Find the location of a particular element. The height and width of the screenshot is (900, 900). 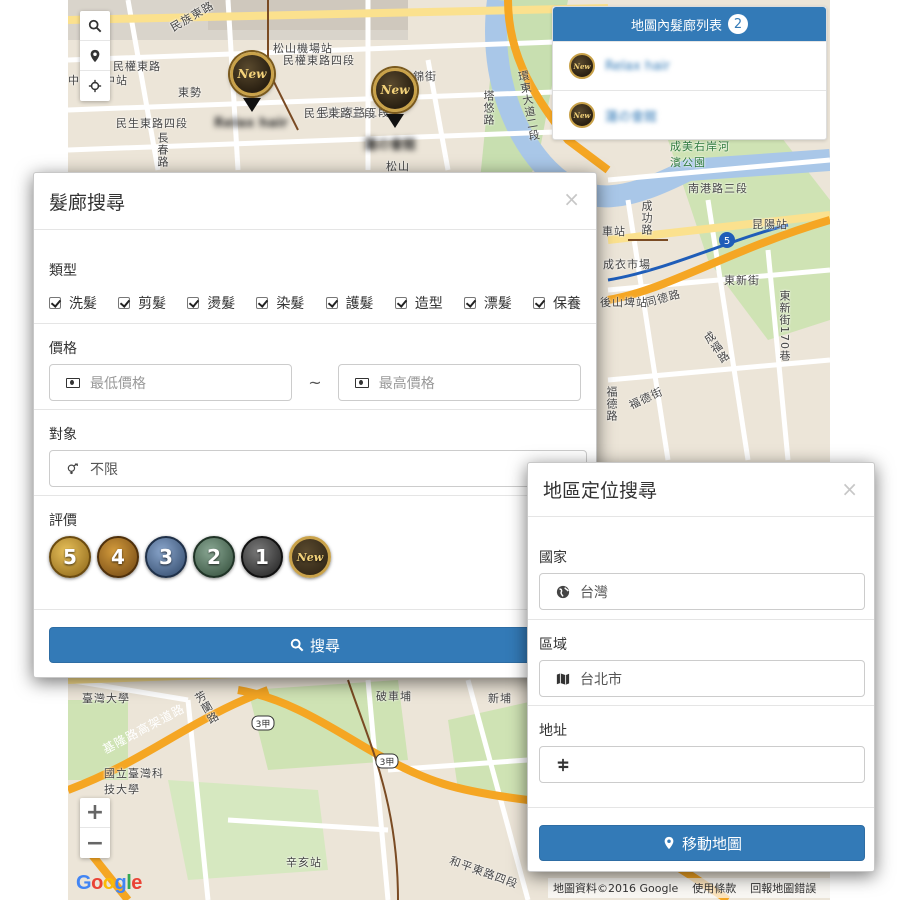

country-value: 台灣 is located at coordinates (594, 592).